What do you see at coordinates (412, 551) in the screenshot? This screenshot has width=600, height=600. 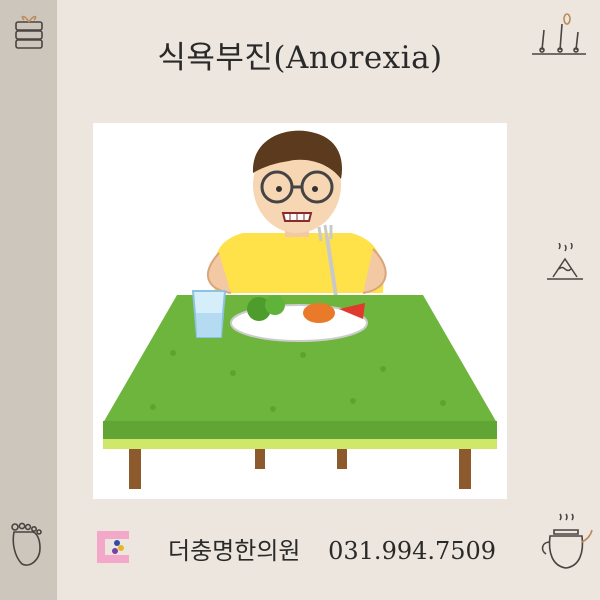 I see `clinic-phone: 031.994.7509` at bounding box center [412, 551].